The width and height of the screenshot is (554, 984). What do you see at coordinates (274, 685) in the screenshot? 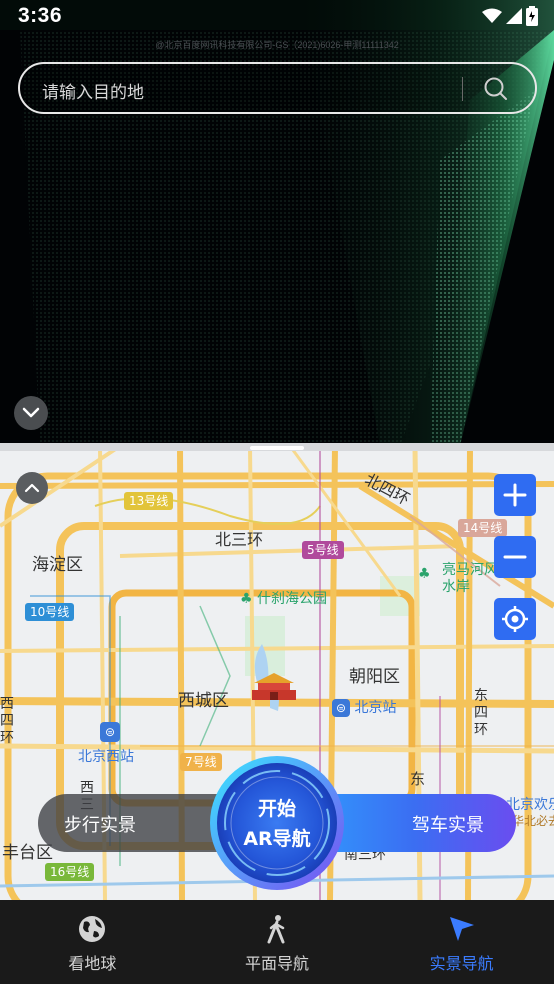
I see `tiananmen-landmark-icon` at bounding box center [274, 685].